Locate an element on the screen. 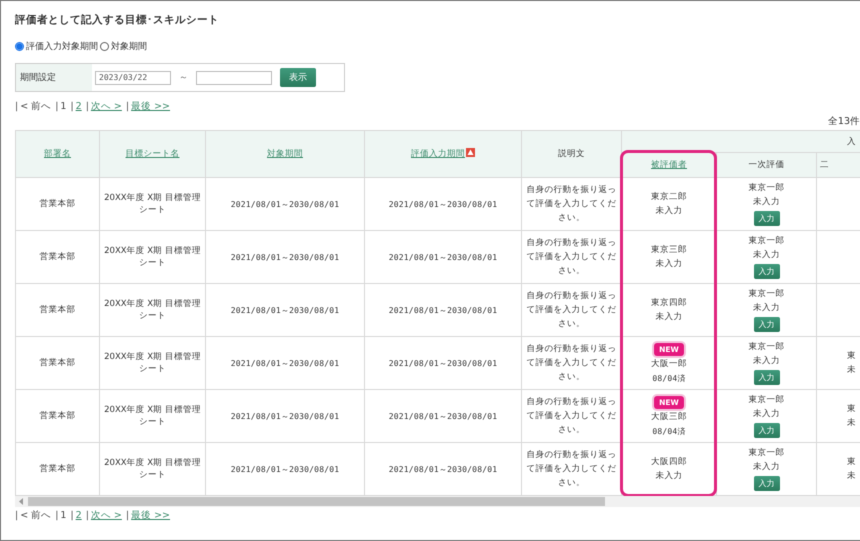  column-header-label: 一次評価 is located at coordinates (766, 165).